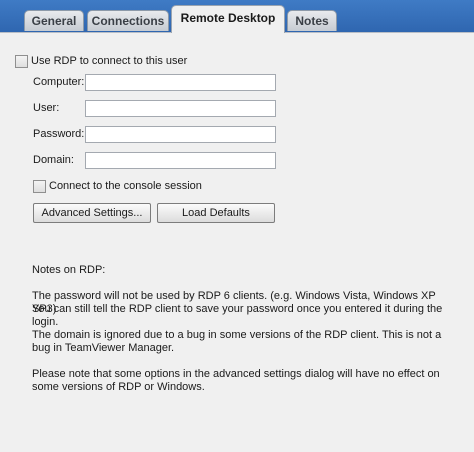  What do you see at coordinates (59, 82) in the screenshot?
I see `computer-label: Computer:` at bounding box center [59, 82].